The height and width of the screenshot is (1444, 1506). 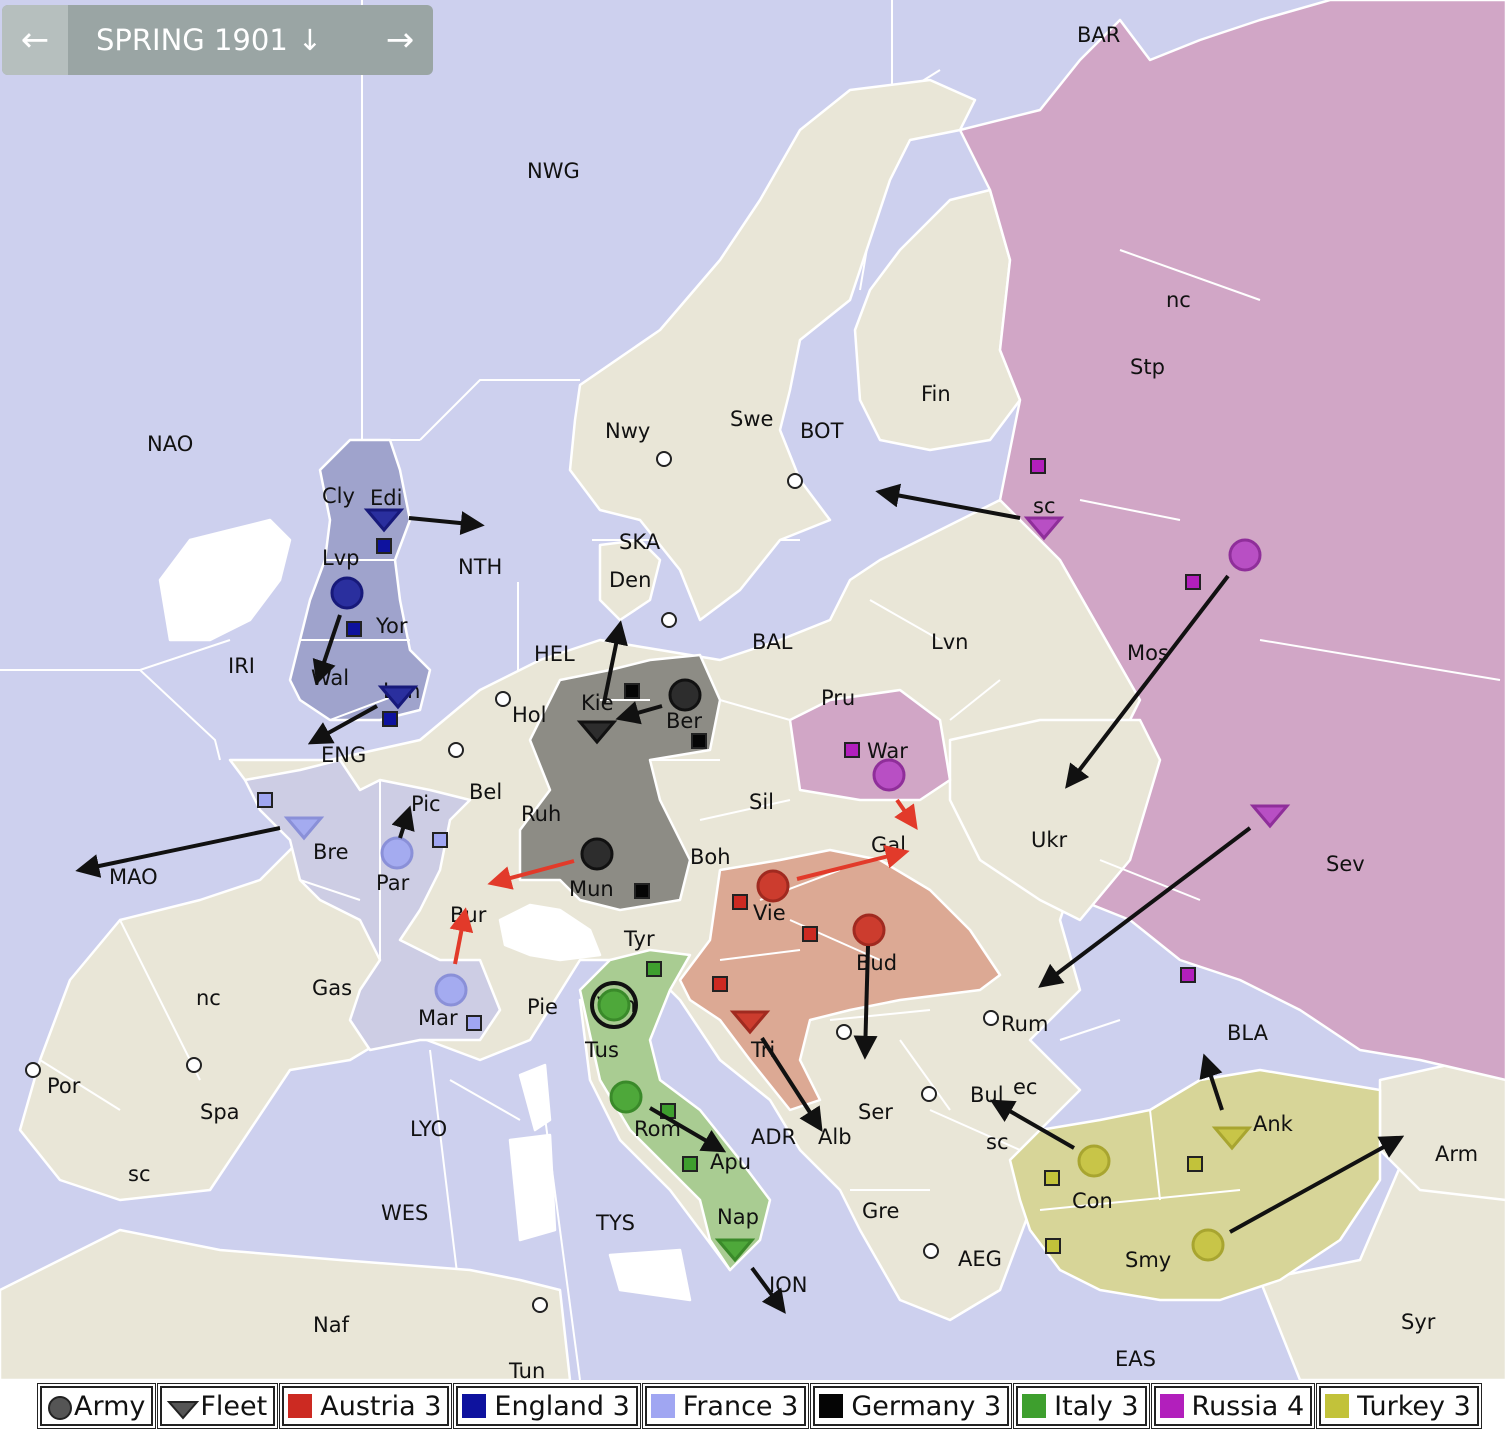 I want to click on label-stp-nc: nc, so click(x=1178, y=300).